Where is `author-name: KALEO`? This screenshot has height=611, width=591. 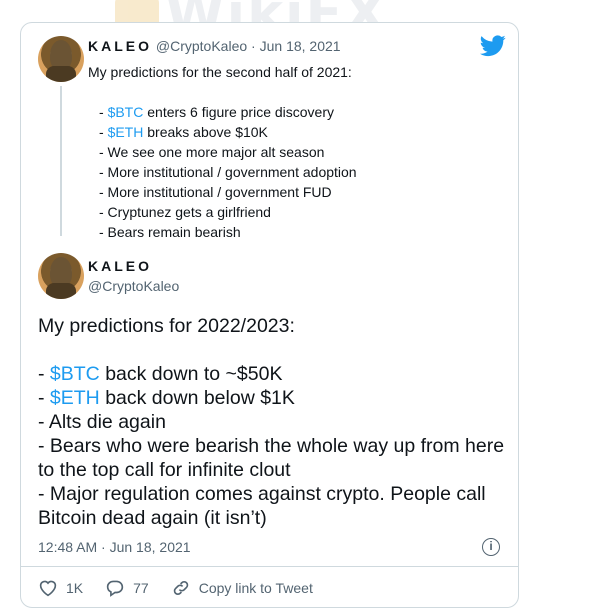
author-name: KALEO is located at coordinates (120, 266).